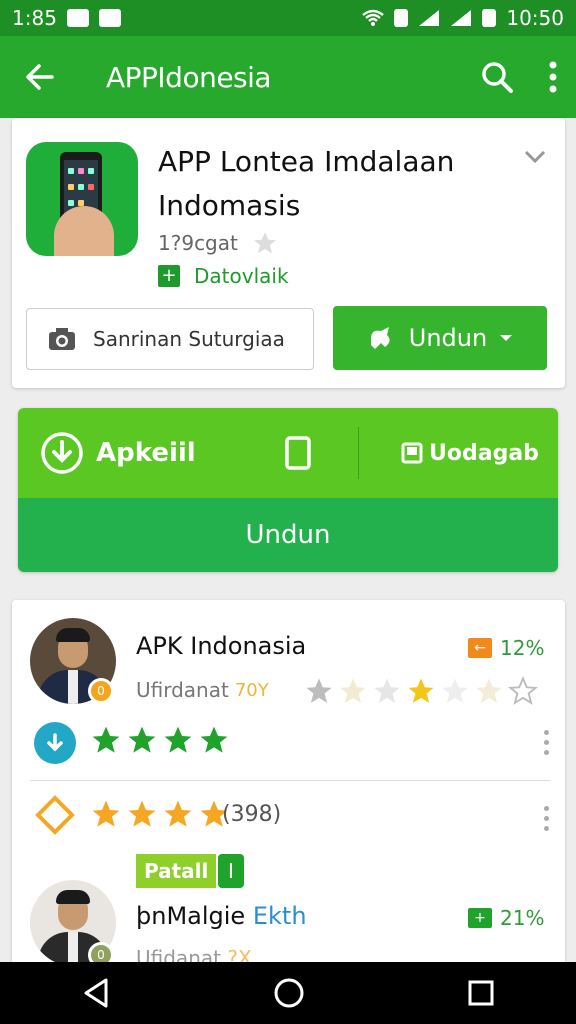 The width and height of the screenshot is (576, 1024). I want to click on recents-nav-icon, so click(481, 993).